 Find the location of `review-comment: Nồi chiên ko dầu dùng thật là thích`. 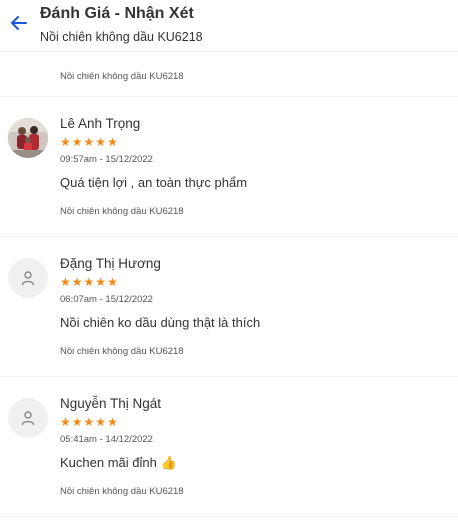

review-comment: Nồi chiên ko dầu dùng thật là thích is located at coordinates (160, 322).